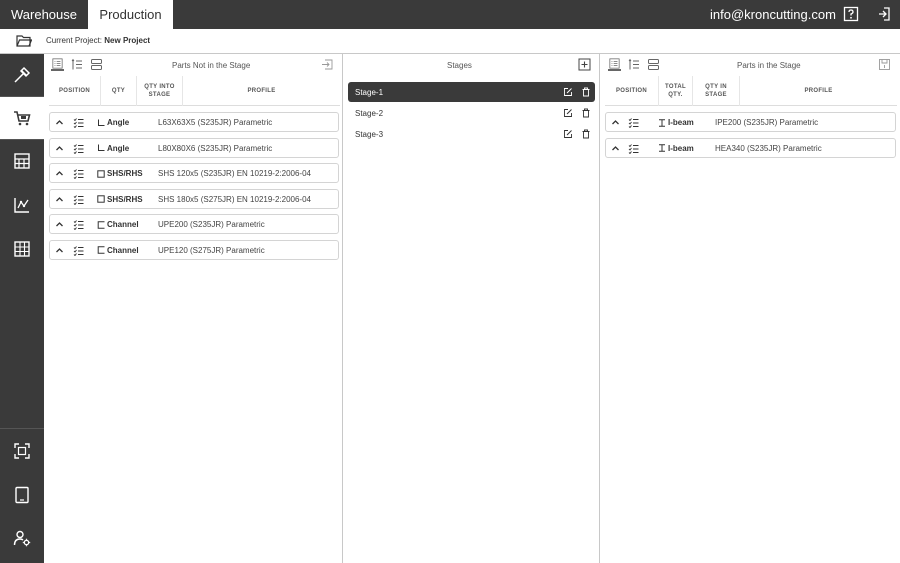 The image size is (900, 563). What do you see at coordinates (369, 134) in the screenshot?
I see `stage-name: Stage-3` at bounding box center [369, 134].